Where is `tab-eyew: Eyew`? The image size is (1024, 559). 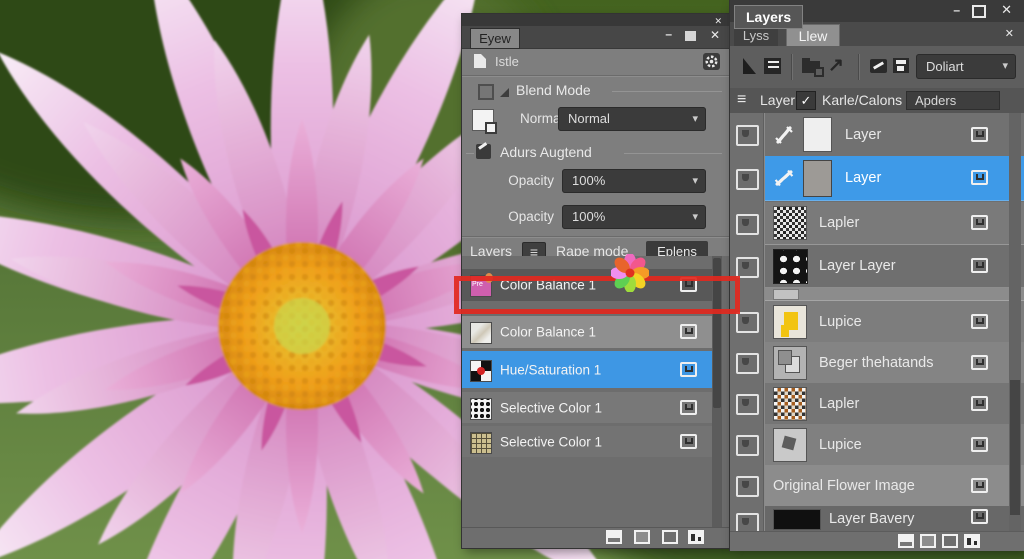 tab-eyew: Eyew is located at coordinates (495, 38).